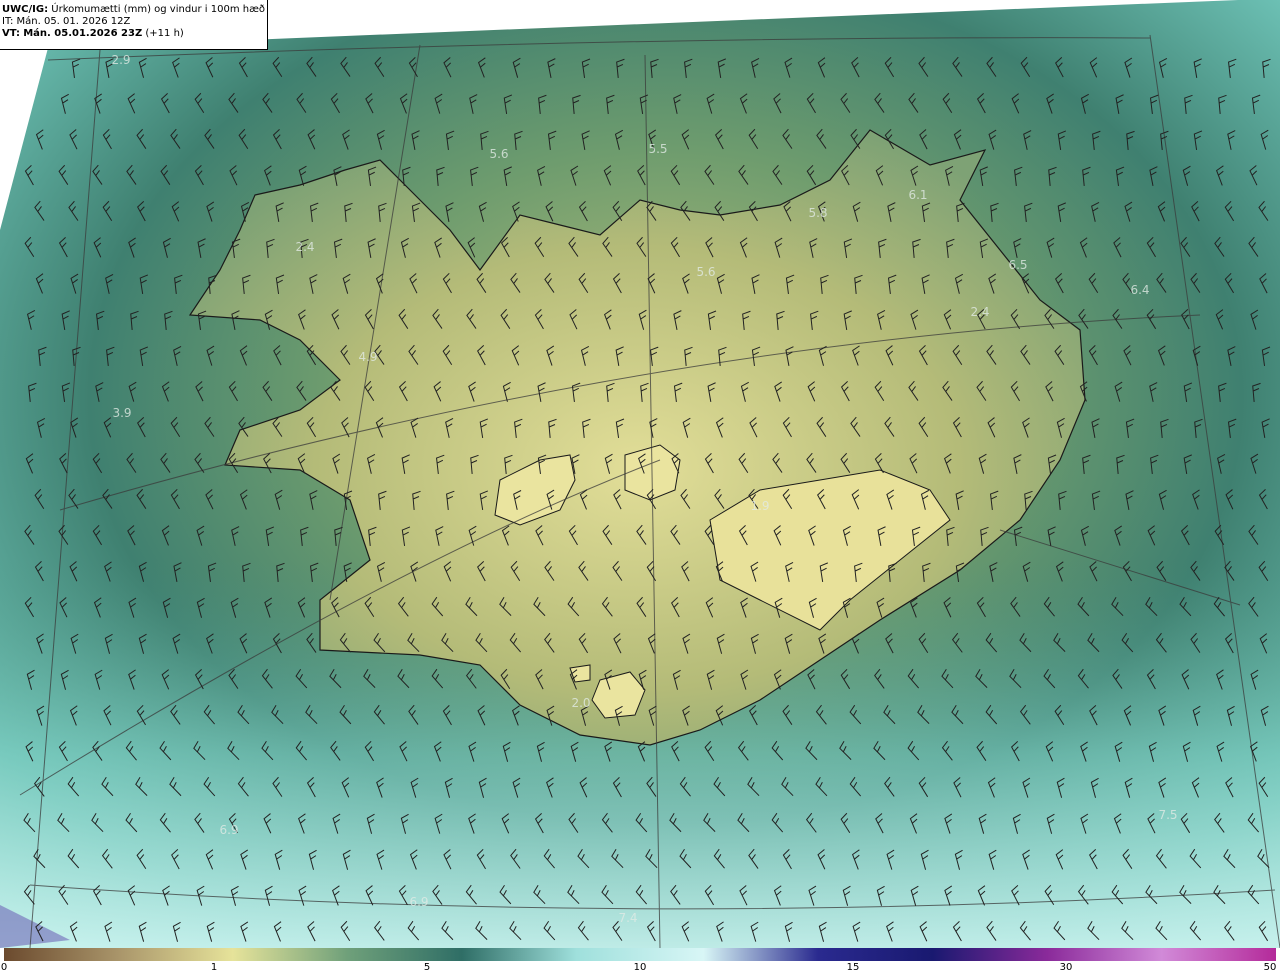 The image size is (1280, 978). I want to click on colorbar-strip, so click(640, 954).